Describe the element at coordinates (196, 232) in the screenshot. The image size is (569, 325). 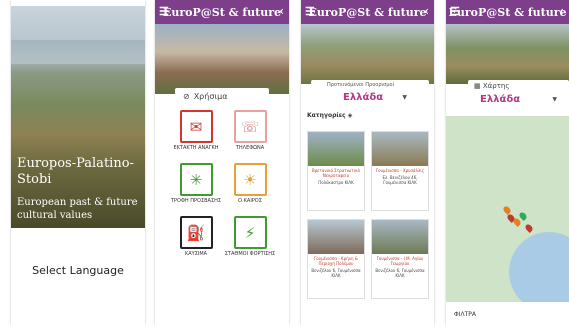
I see `fuel-icon: ⛽` at that location.